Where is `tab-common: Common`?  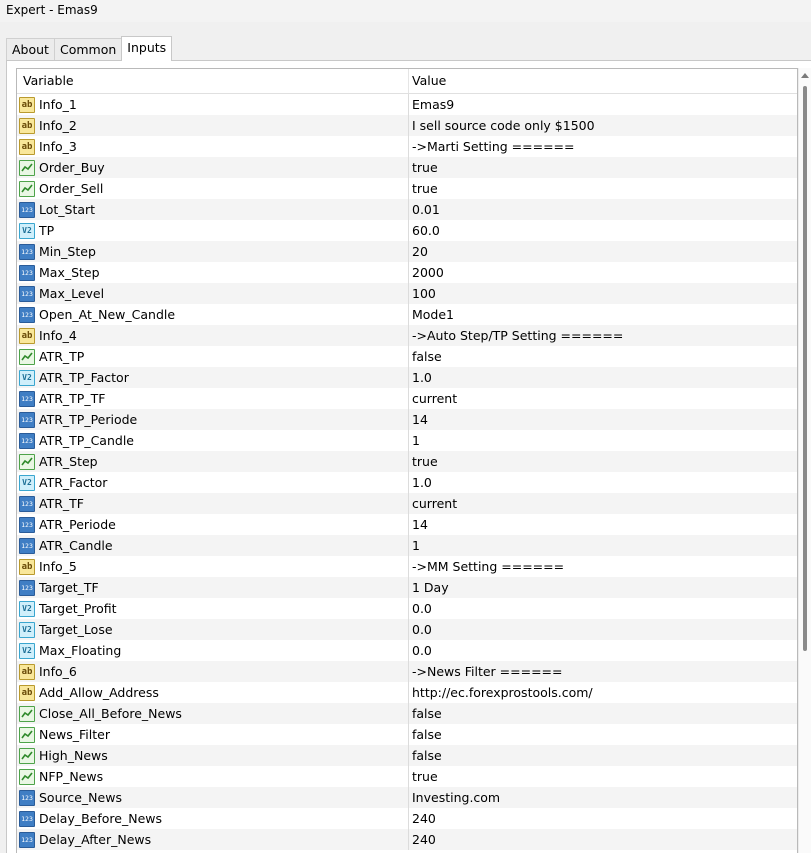 tab-common: Common is located at coordinates (88, 49).